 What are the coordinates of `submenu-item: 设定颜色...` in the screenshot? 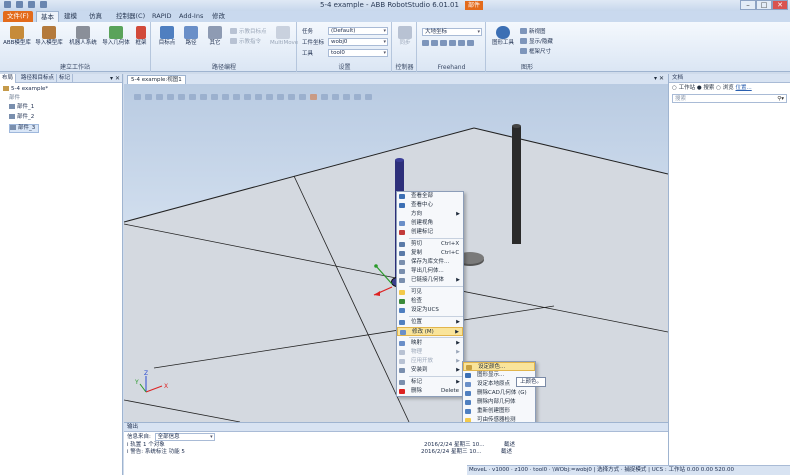 It's located at (499, 366).